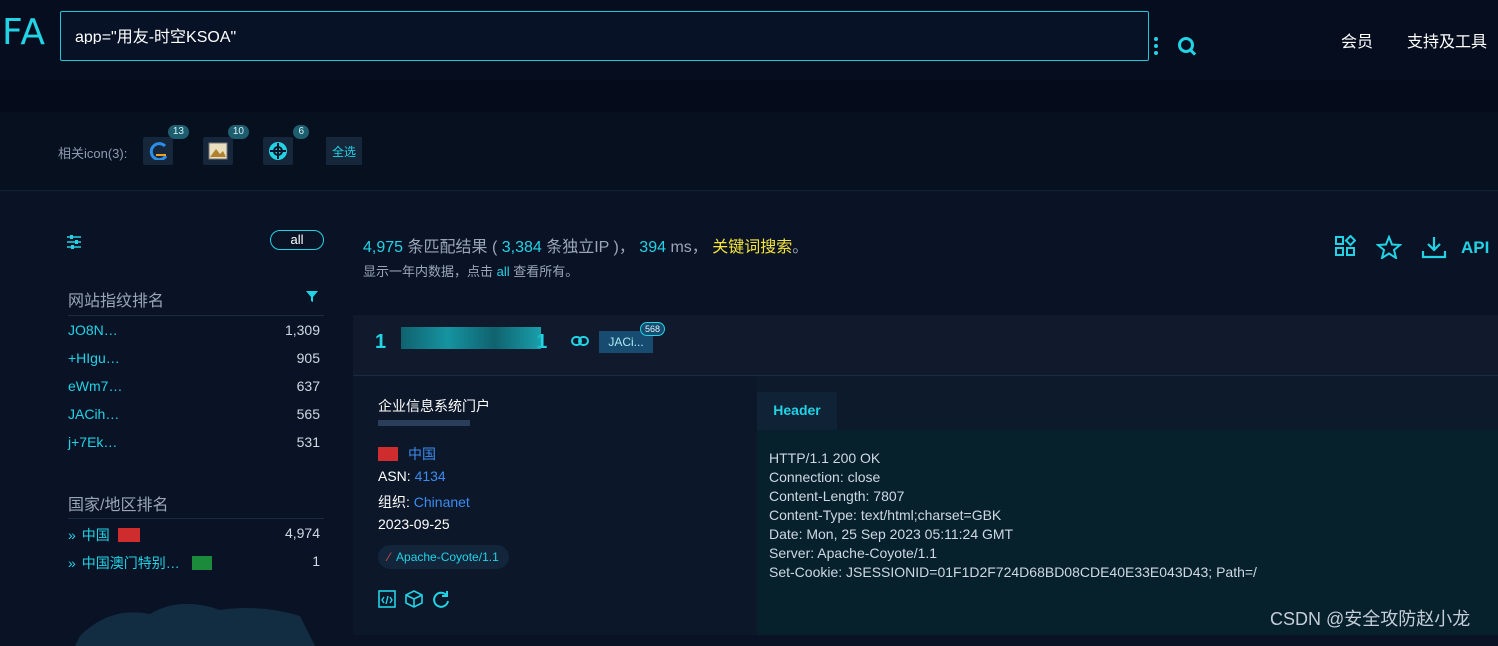 Image resolution: width=1498 pixels, height=646 pixels. Describe the element at coordinates (434, 406) in the screenshot. I see `site-title: 企业信息系统门户` at that location.